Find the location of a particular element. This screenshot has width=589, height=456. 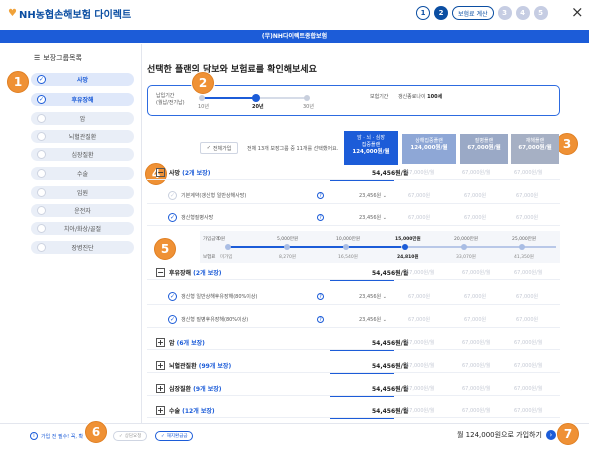

consult-request-button: ✓ 상담요청 is located at coordinates (130, 436).